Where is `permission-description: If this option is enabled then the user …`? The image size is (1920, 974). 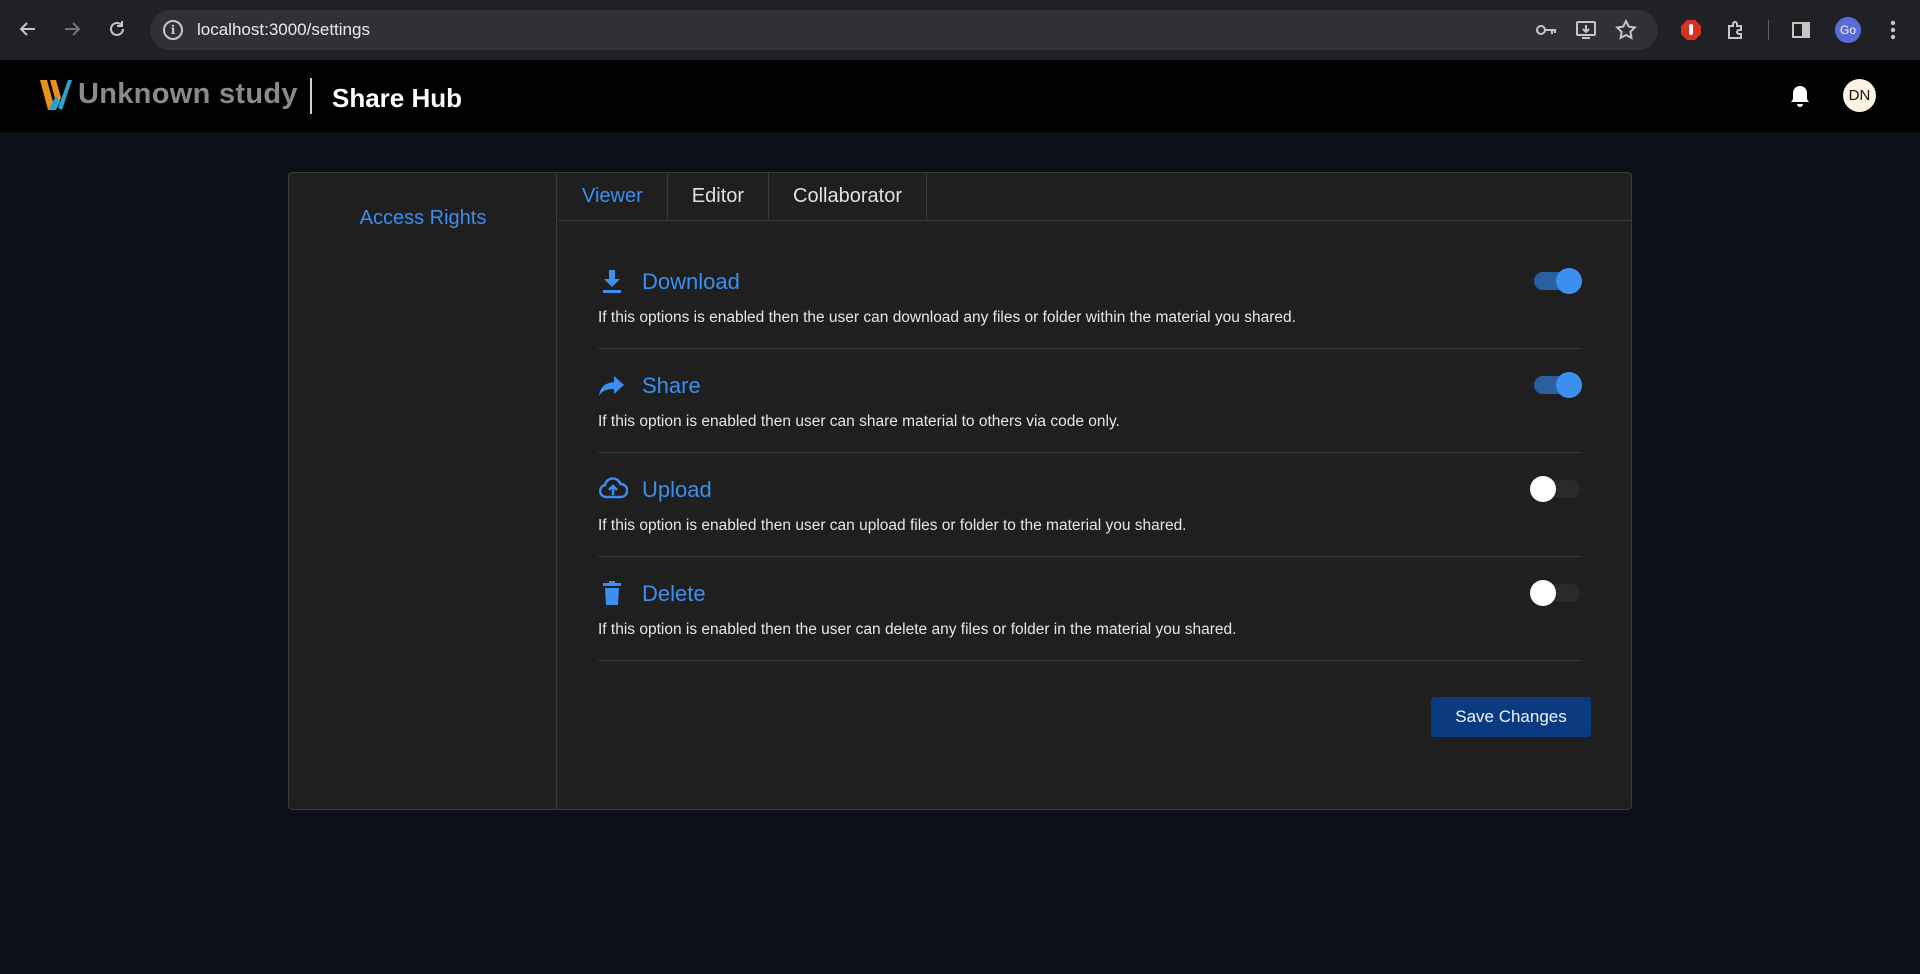
permission-description: If this option is enabled then the user … is located at coordinates (917, 629).